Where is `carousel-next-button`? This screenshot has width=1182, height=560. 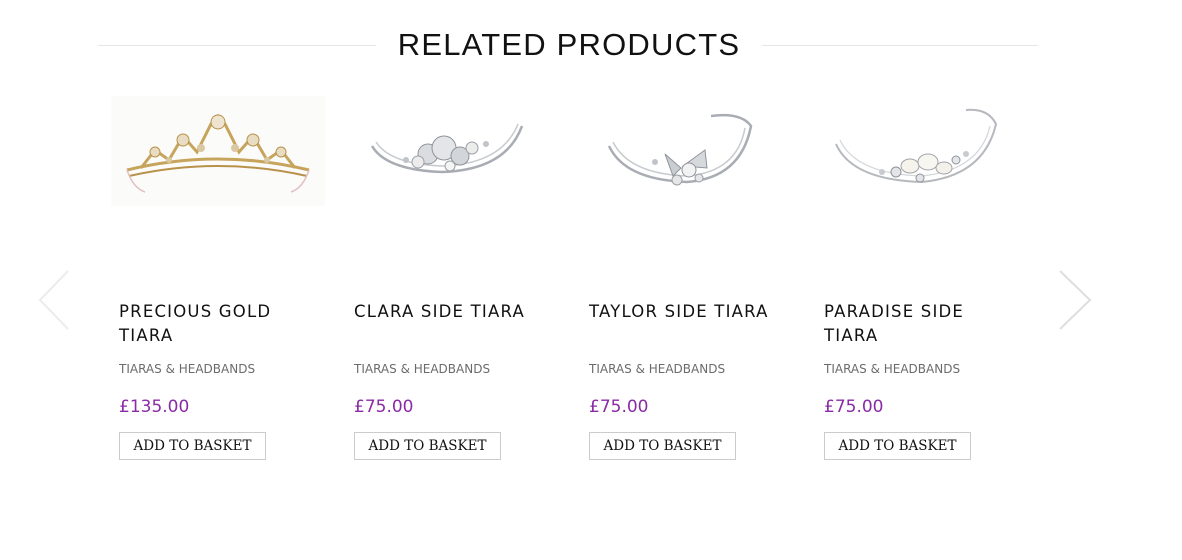
carousel-next-button is located at coordinates (1076, 300).